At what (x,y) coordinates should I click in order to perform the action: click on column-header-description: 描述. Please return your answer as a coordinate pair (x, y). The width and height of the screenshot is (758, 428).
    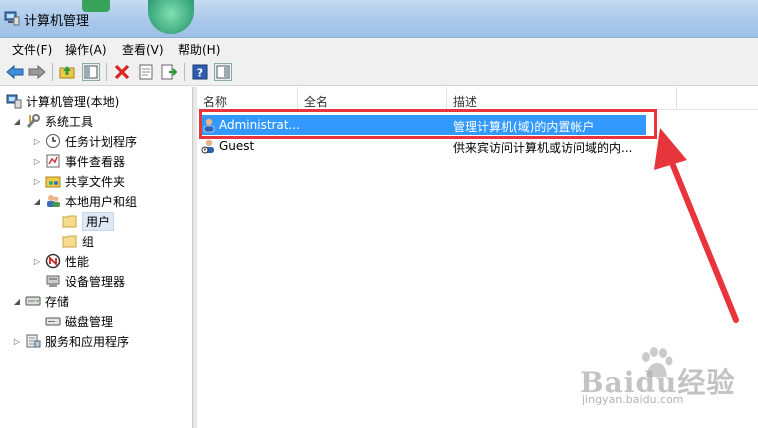
    Looking at the image, I should click on (562, 98).